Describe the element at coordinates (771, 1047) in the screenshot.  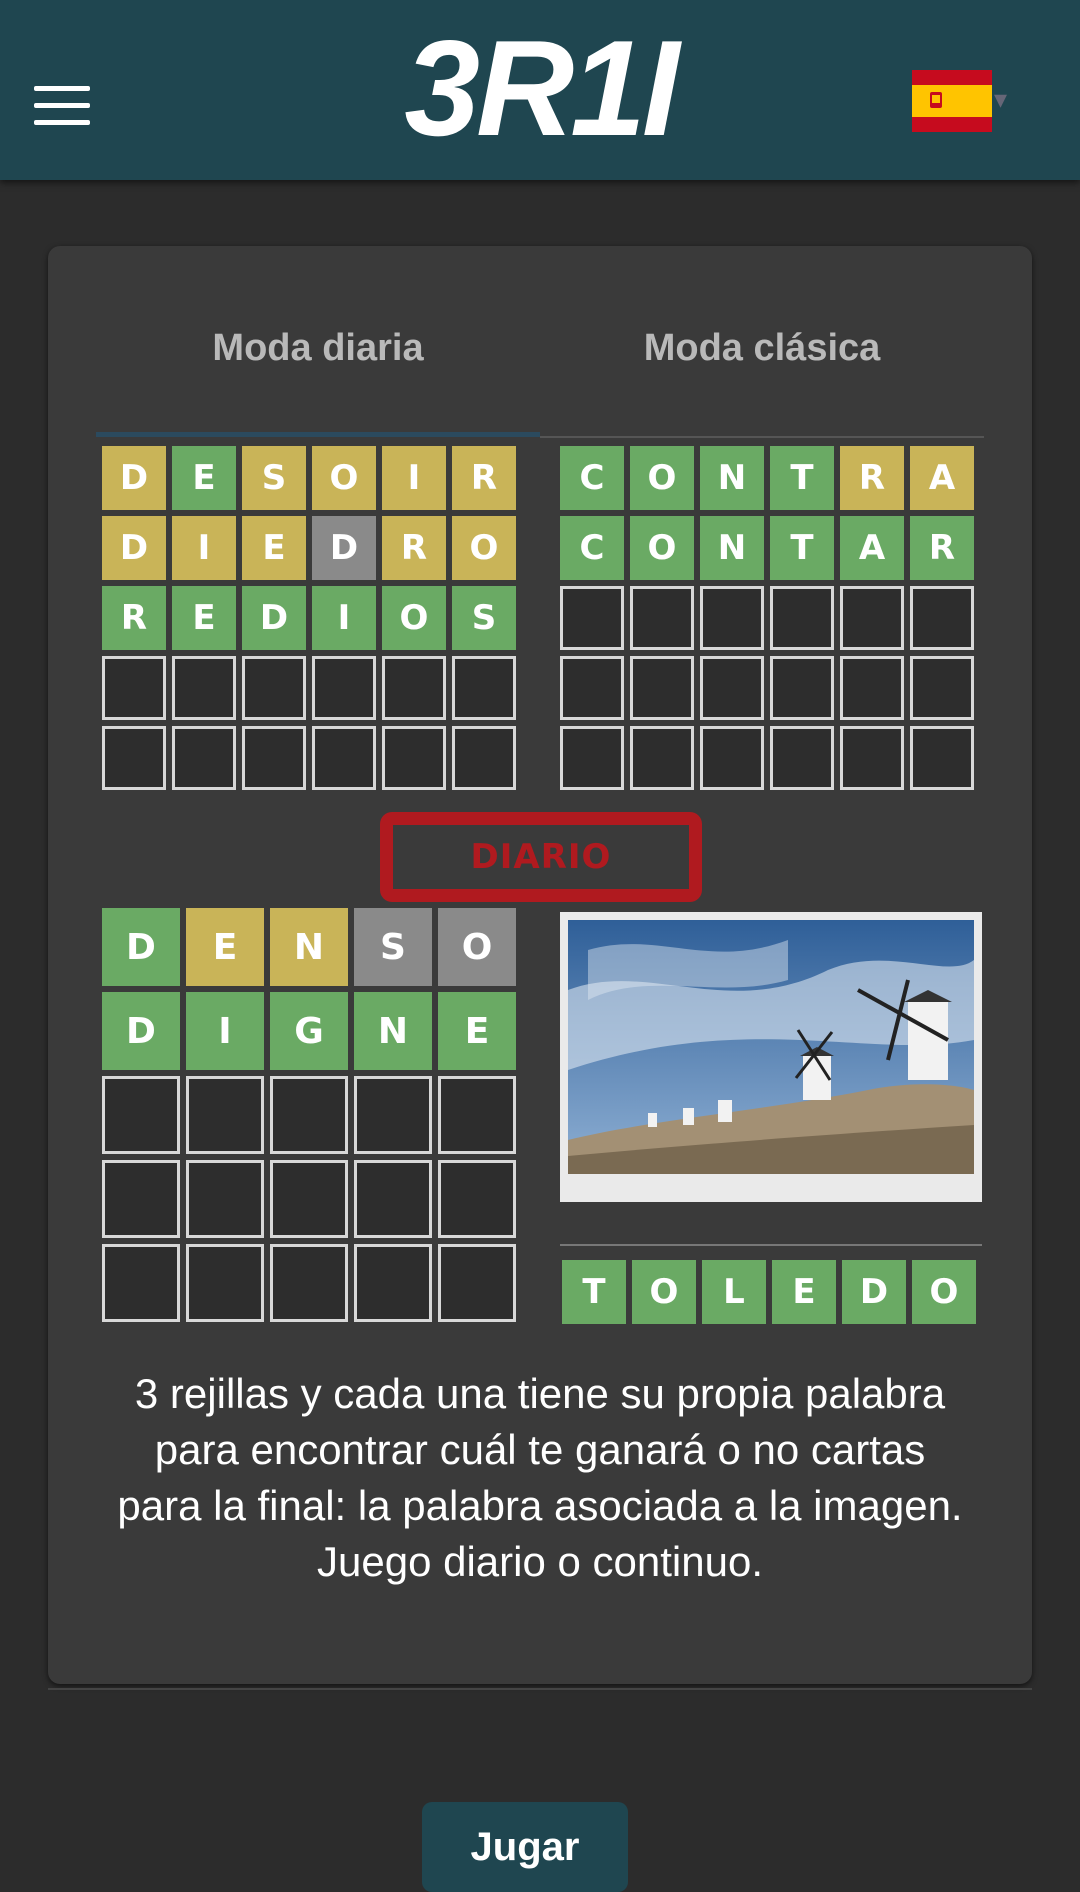
I see `windmills-image` at that location.